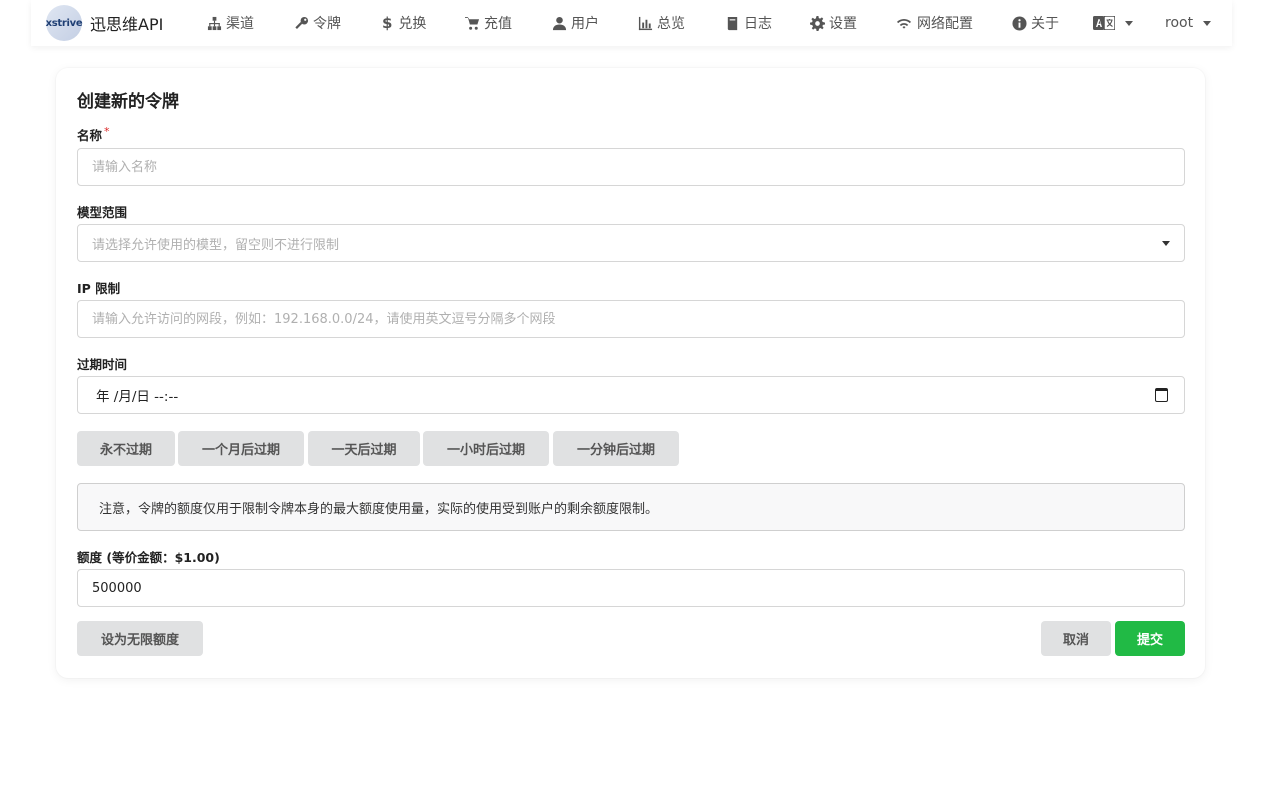 The image size is (1263, 794). Describe the element at coordinates (1076, 638) in the screenshot. I see `cancel-button: 取消` at that location.